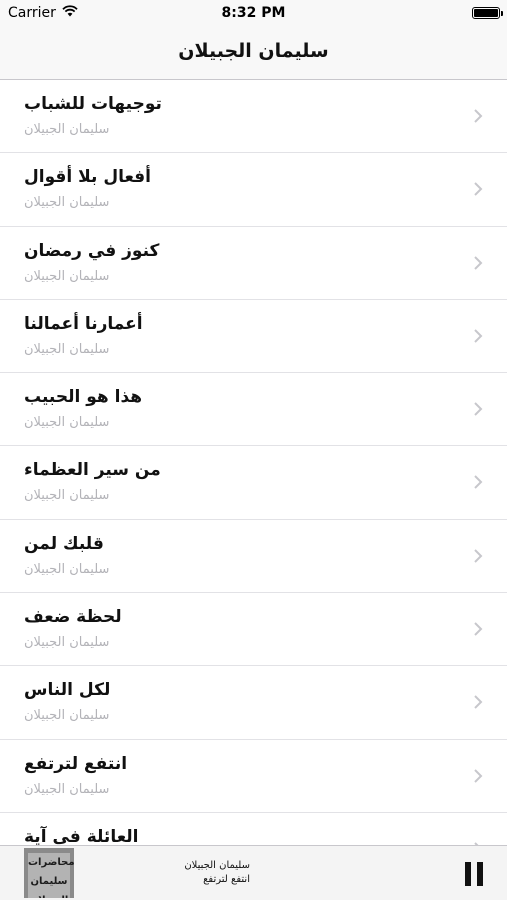  What do you see at coordinates (253, 263) in the screenshot?
I see `list-item: كنوز في رمضان سليمان الجبيلان` at bounding box center [253, 263].